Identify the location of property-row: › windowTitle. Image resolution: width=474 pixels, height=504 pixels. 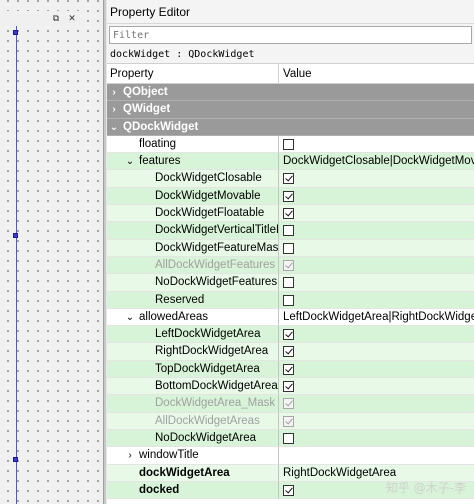
(290, 456).